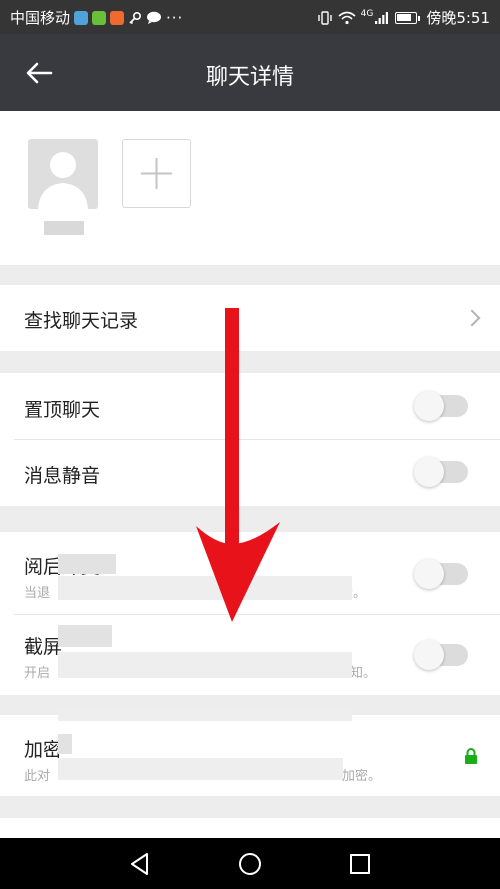 The height and width of the screenshot is (889, 500). What do you see at coordinates (81, 321) in the screenshot?
I see `find-chat-history-label: 查找聊天记录` at bounding box center [81, 321].